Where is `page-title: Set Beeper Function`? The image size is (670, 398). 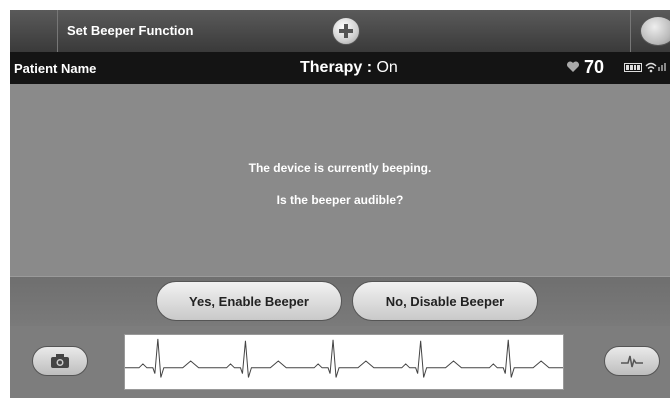 page-title: Set Beeper Function is located at coordinates (130, 30).